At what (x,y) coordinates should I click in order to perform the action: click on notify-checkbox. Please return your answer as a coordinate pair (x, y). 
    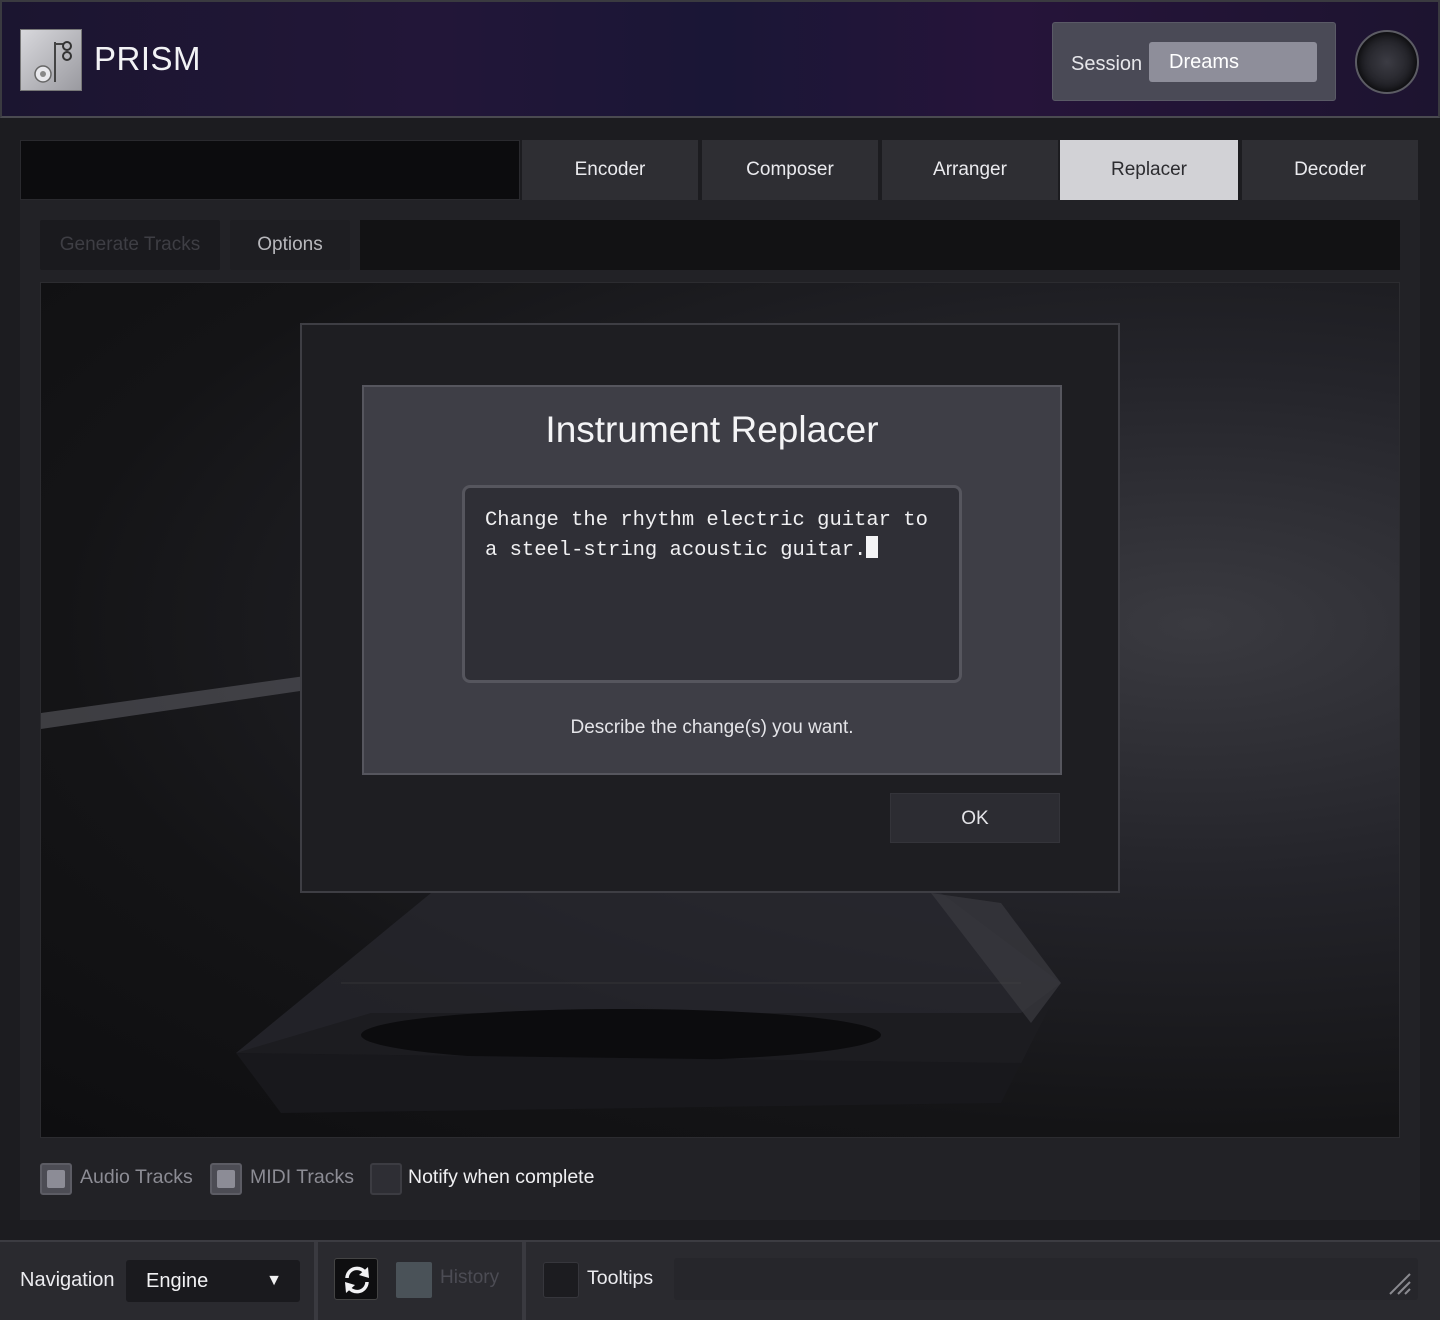
    Looking at the image, I should click on (386, 1179).